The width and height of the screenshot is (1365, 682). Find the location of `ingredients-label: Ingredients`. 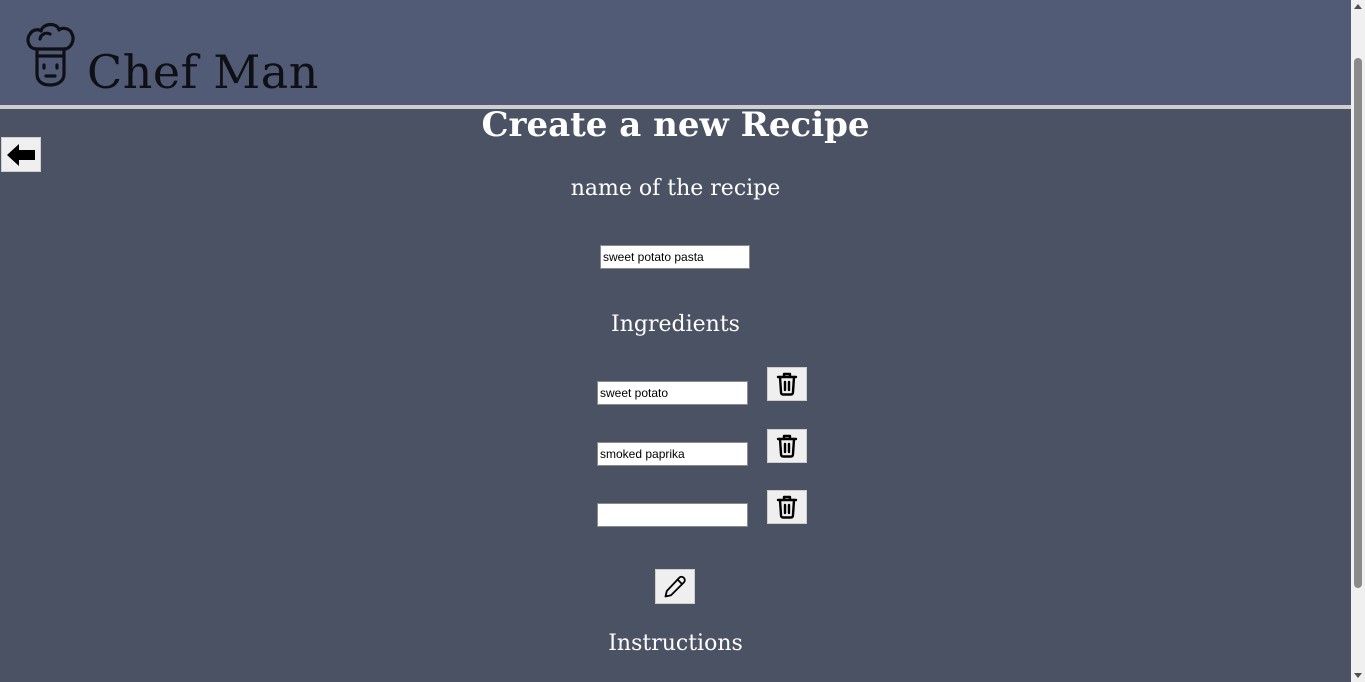

ingredients-label: Ingredients is located at coordinates (675, 324).